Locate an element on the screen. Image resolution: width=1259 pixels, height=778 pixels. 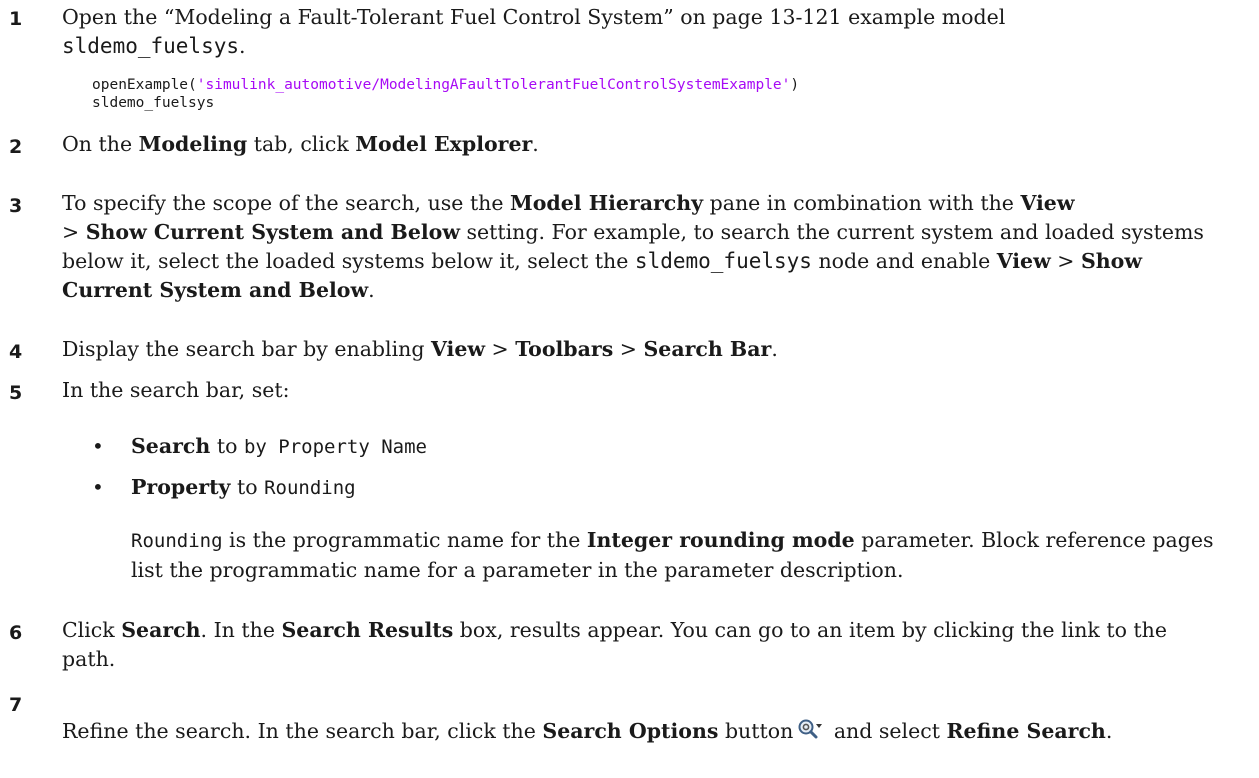
search-options-icon is located at coordinates (810, 728).